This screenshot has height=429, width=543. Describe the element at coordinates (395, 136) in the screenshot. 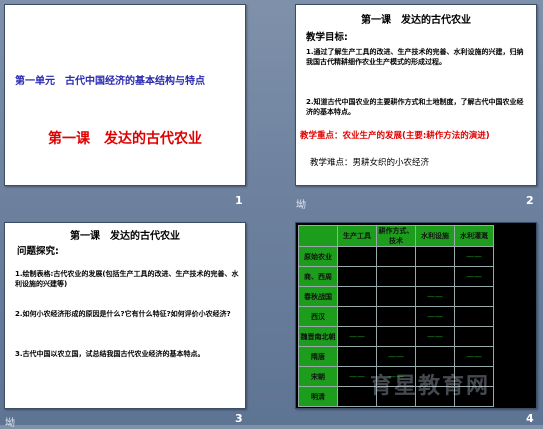

I see `key-point: 教学重点：农业生产的发展(主要:耕作方法的演进)` at that location.